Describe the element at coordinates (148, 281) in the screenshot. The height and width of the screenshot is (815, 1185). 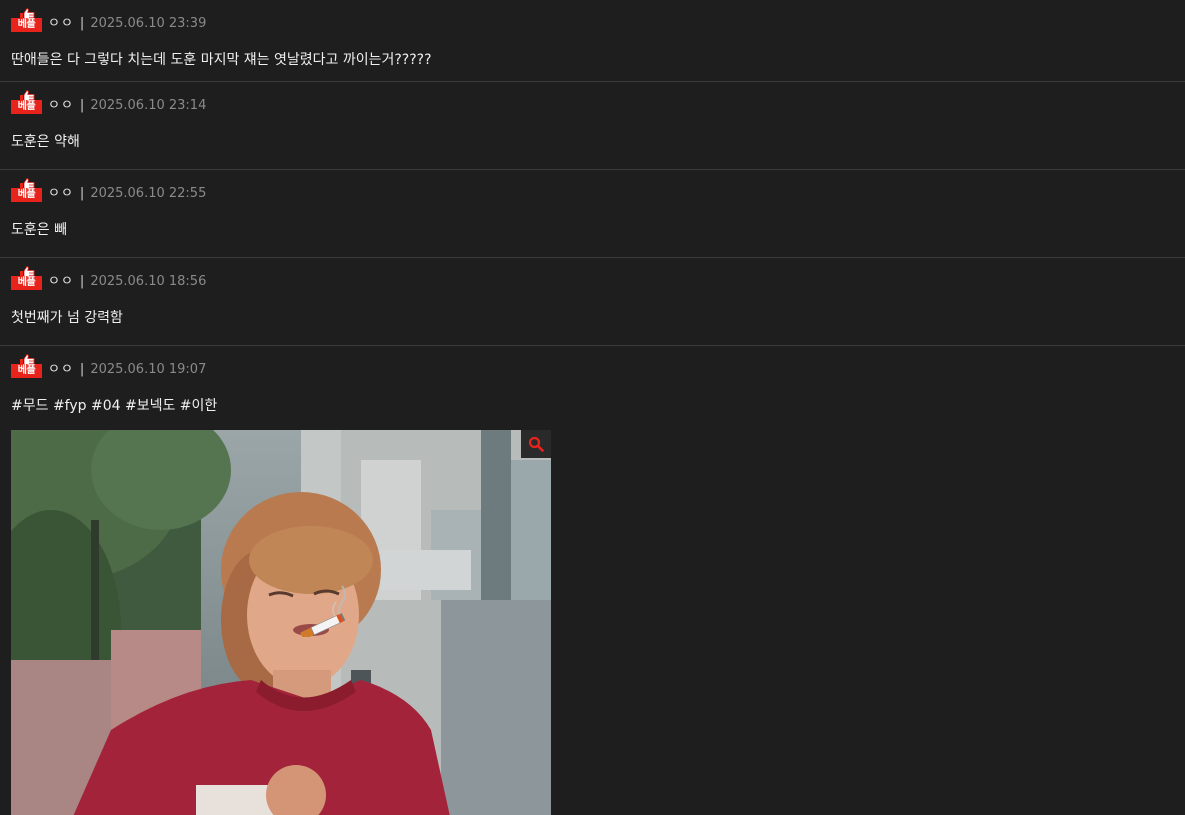
I see `comment-date: 2025.06.10 18:56` at that location.